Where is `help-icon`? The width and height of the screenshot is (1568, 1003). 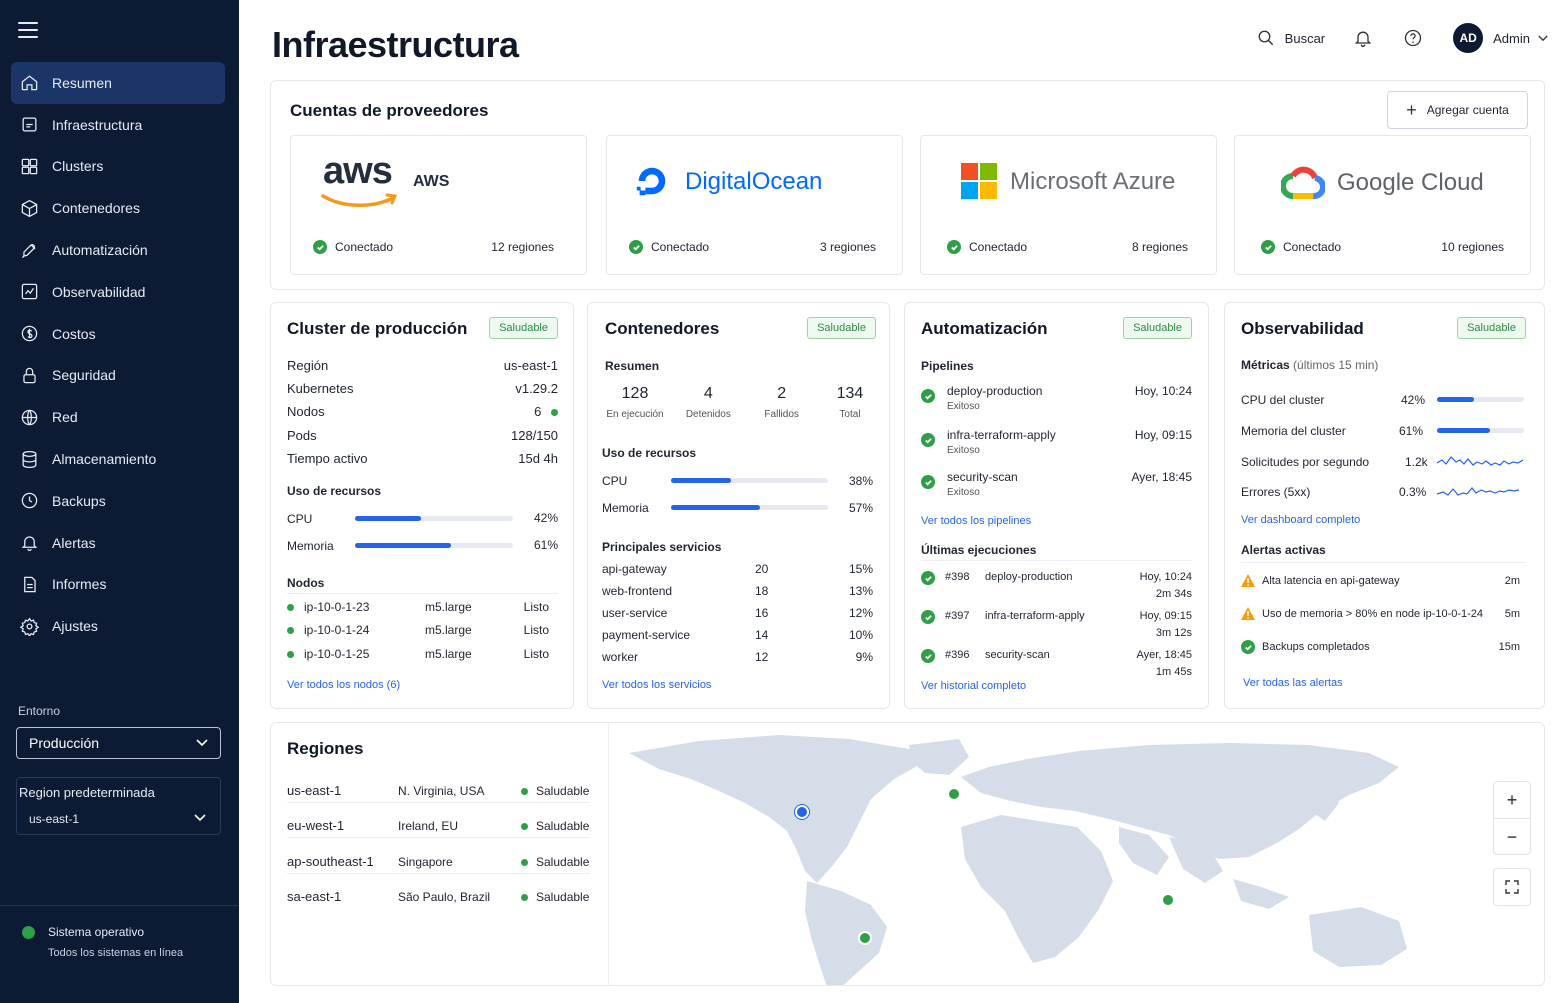 help-icon is located at coordinates (1413, 38).